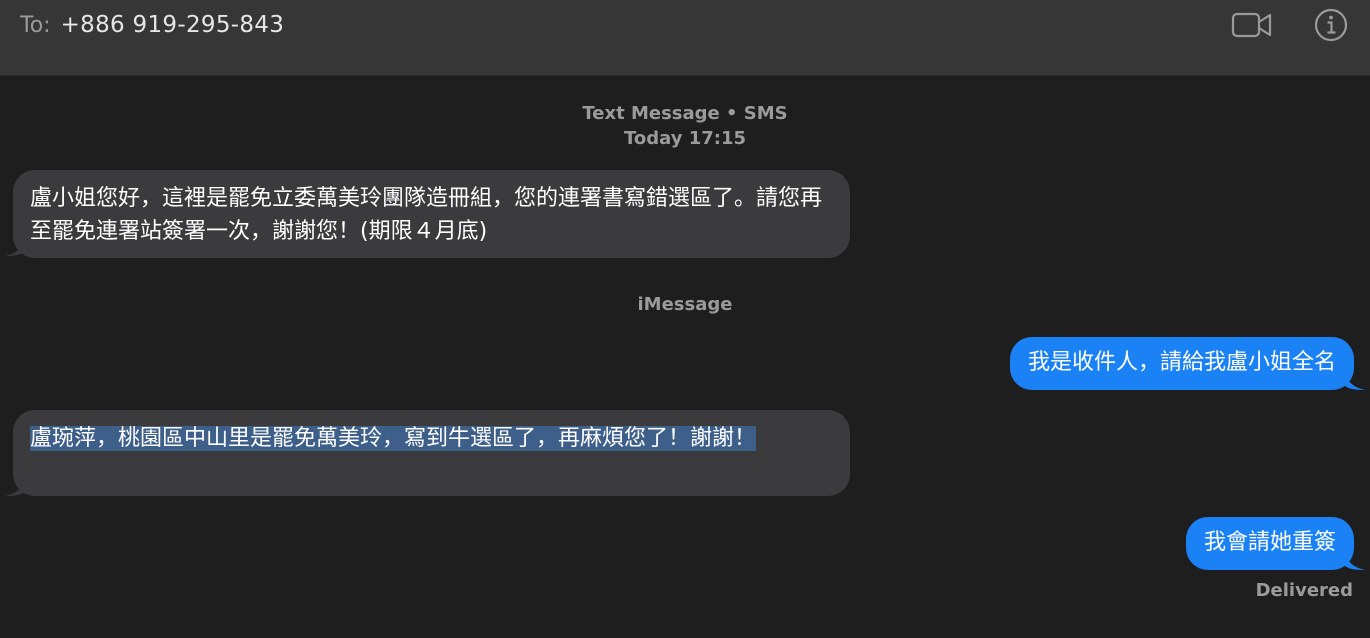 The image size is (1370, 638). Describe the element at coordinates (685, 304) in the screenshot. I see `imessage-label: iMessage` at that location.